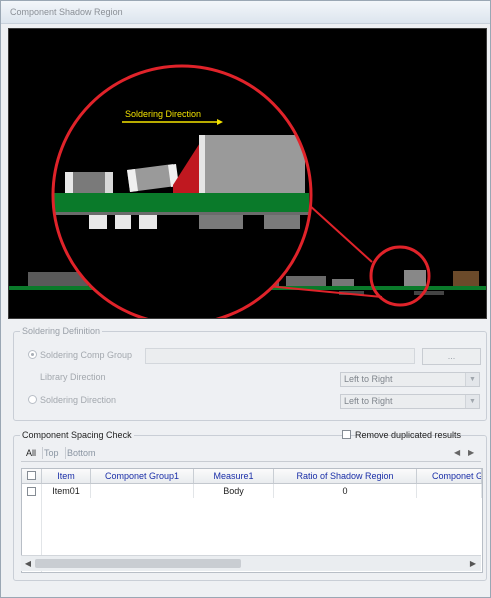  What do you see at coordinates (449, 491) in the screenshot?
I see `cell-group2` at bounding box center [449, 491].